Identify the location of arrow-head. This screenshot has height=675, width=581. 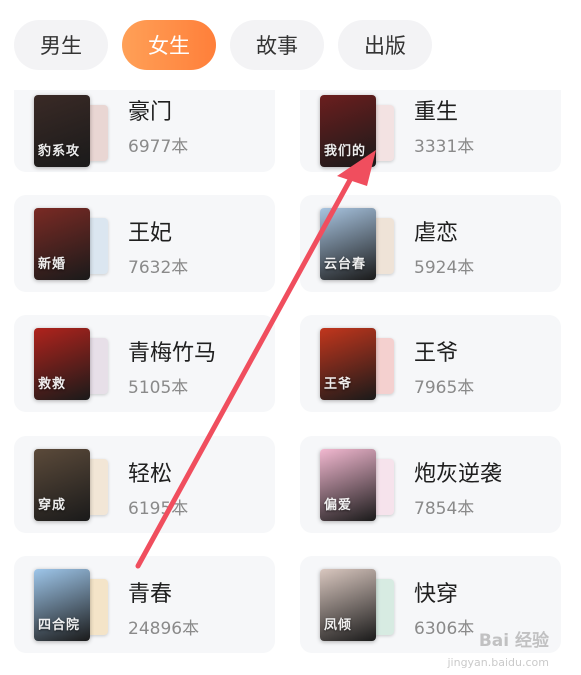
(356, 168).